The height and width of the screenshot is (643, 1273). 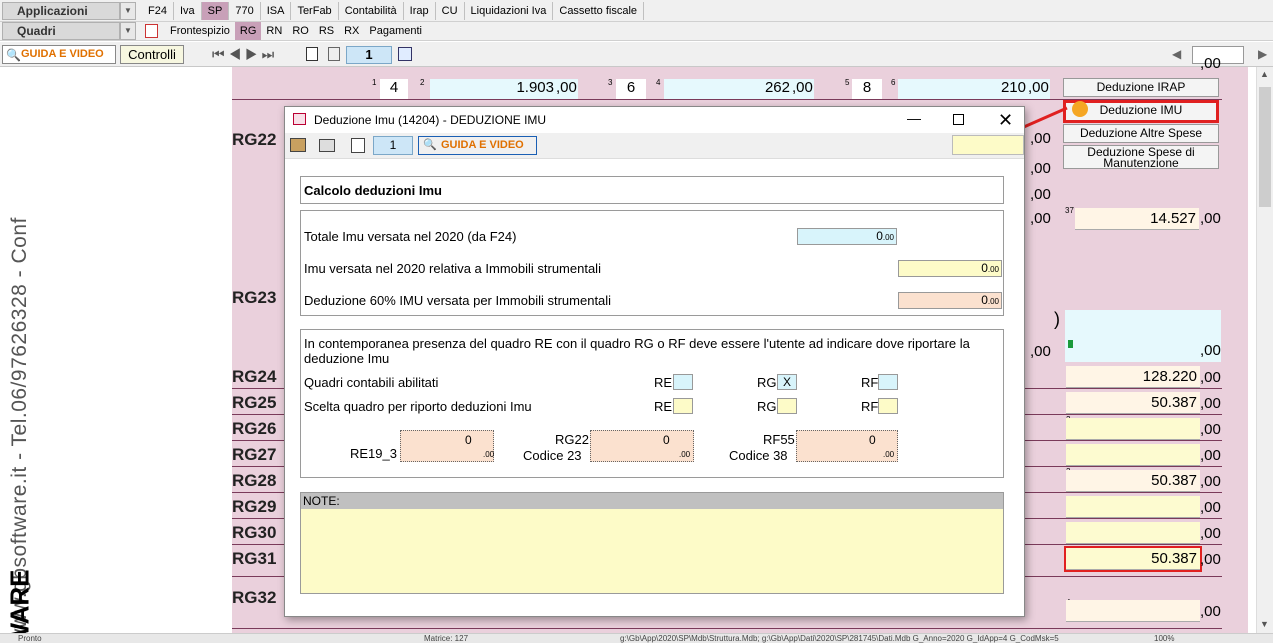 What do you see at coordinates (371, 11) in the screenshot?
I see `tab-contabilità: Contabilità` at bounding box center [371, 11].